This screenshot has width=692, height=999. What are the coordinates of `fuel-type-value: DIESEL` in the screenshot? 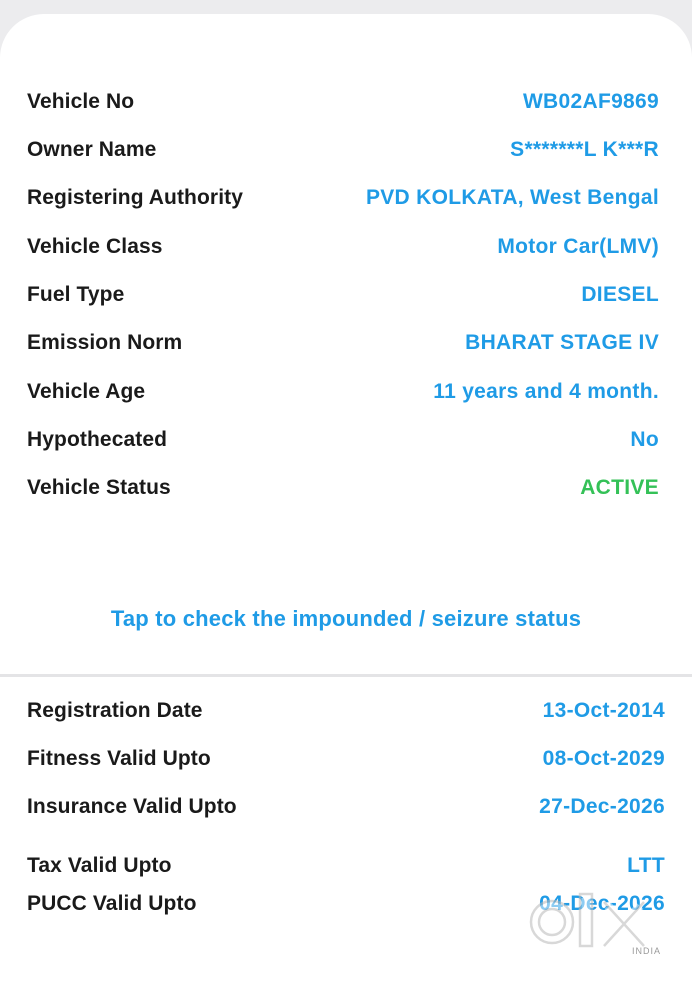 It's located at (620, 294).